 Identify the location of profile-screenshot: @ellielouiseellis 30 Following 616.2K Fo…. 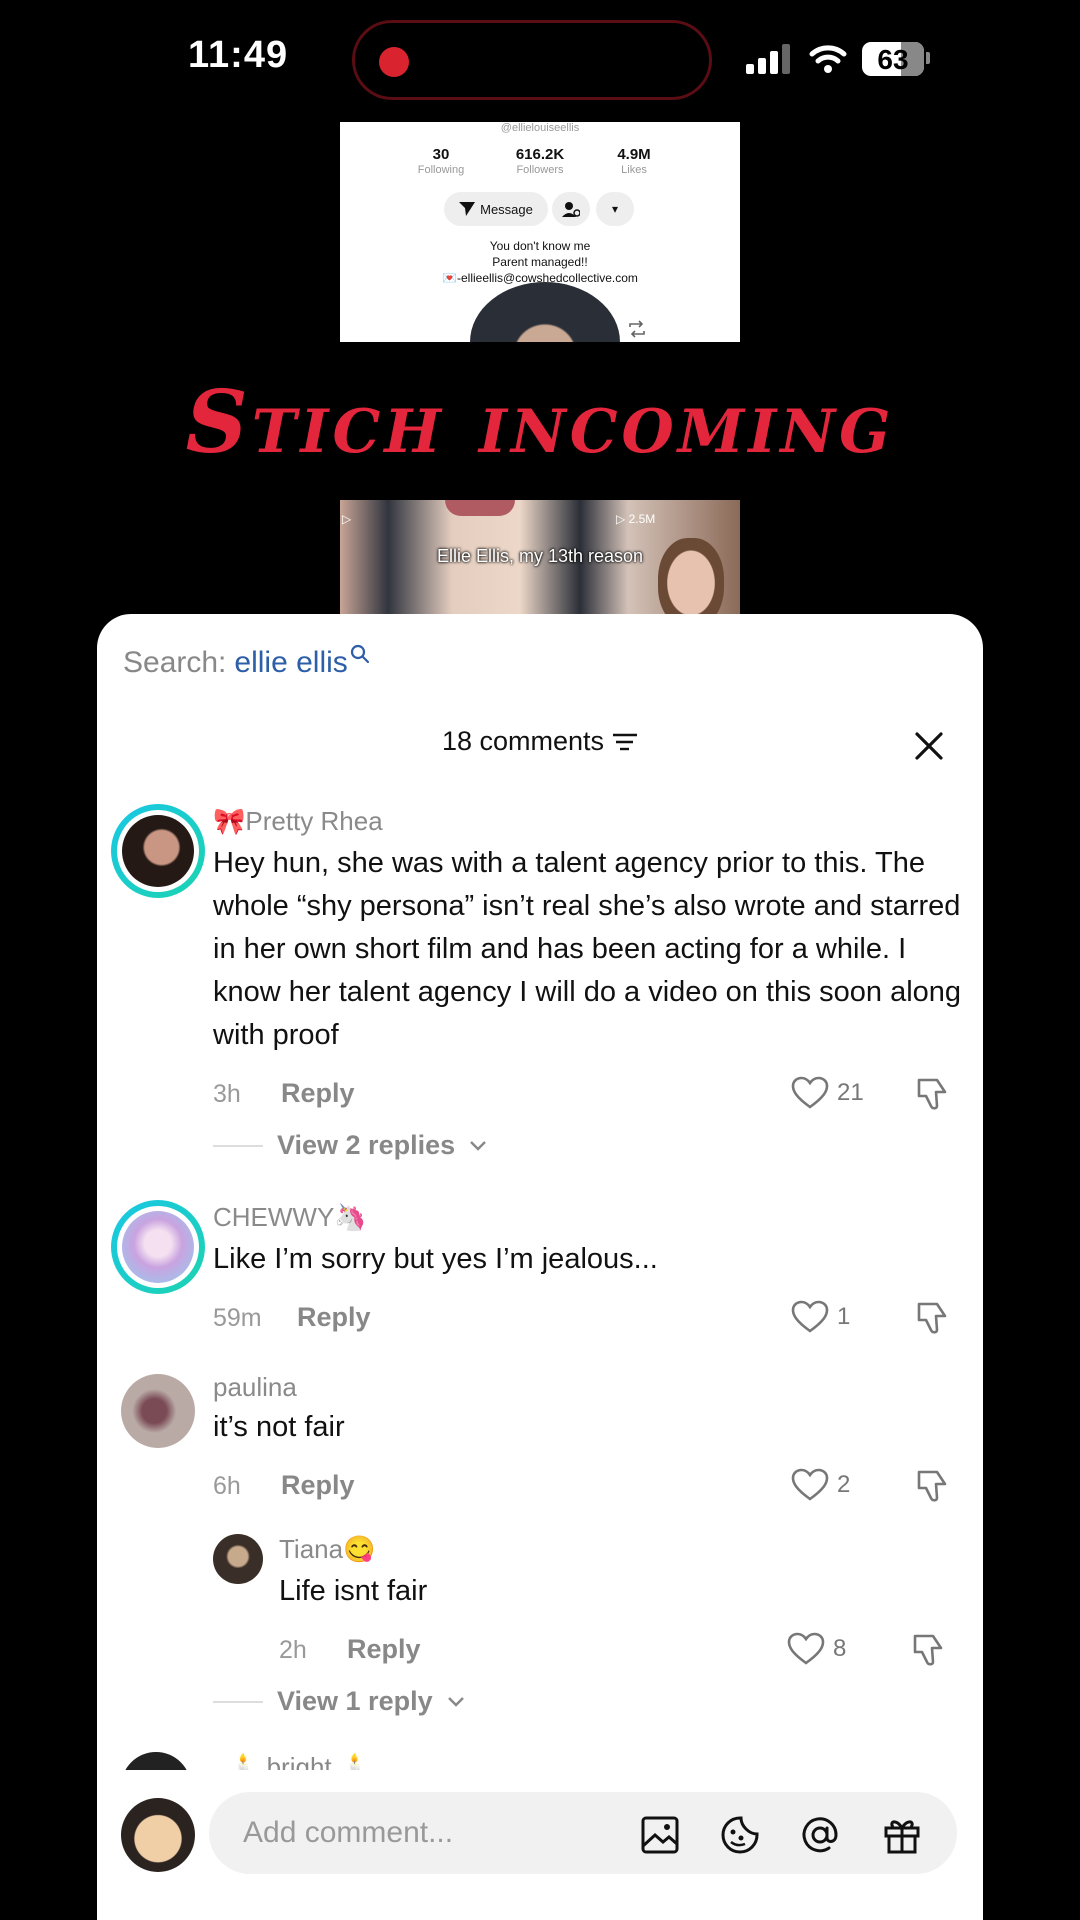
(540, 232).